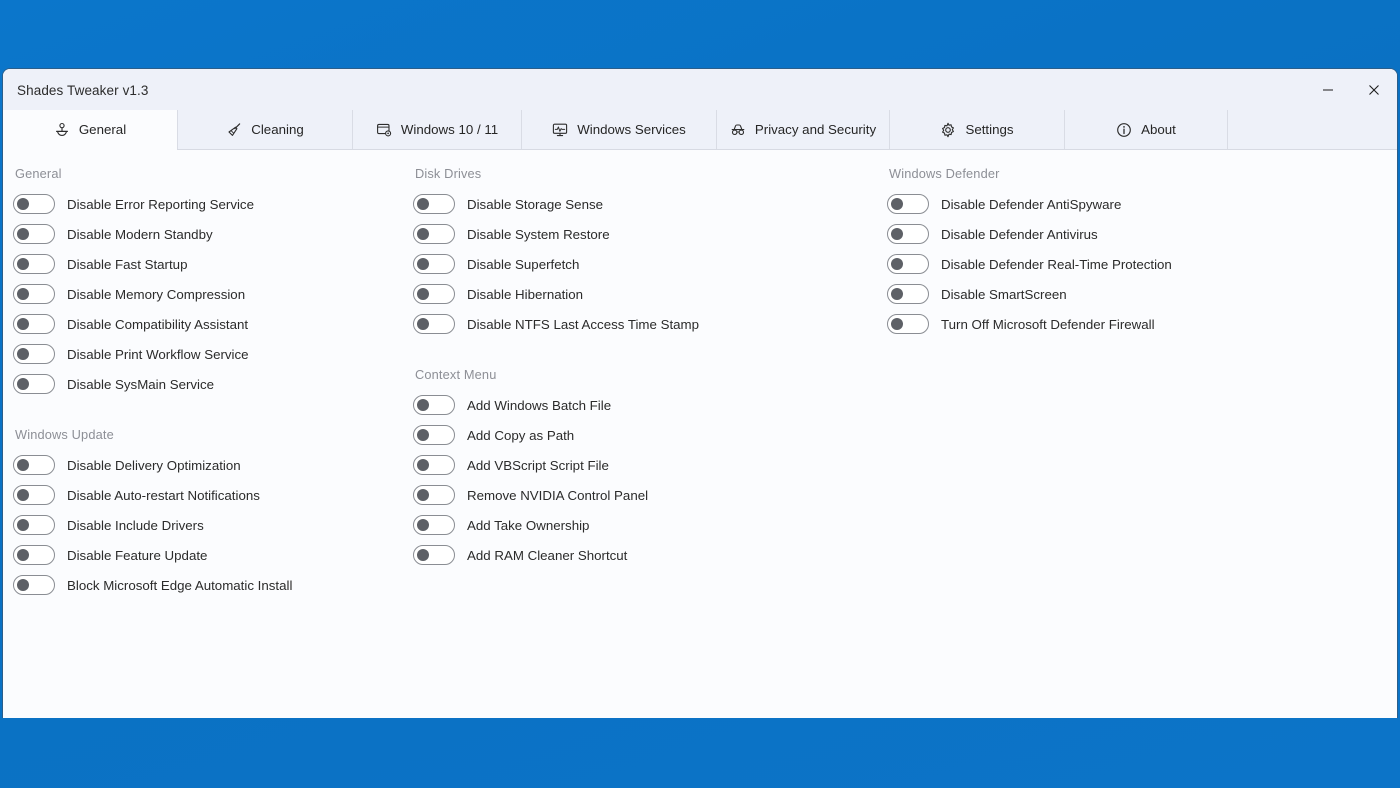 This screenshot has height=788, width=1400. Describe the element at coordinates (62, 130) in the screenshot. I see `account-service-icon` at that location.